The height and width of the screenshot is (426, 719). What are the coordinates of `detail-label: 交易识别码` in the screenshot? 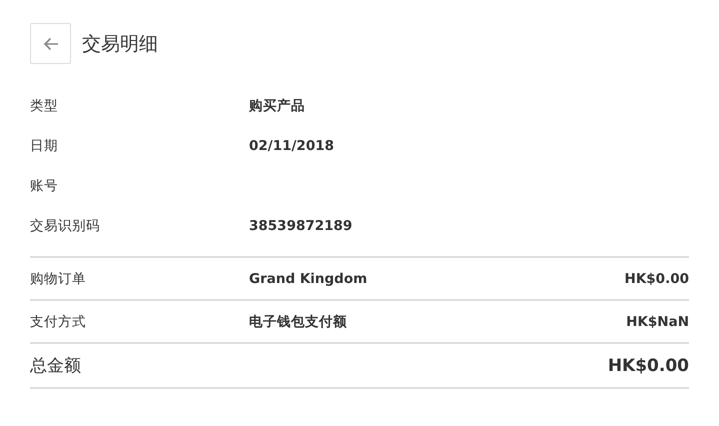 It's located at (65, 226).